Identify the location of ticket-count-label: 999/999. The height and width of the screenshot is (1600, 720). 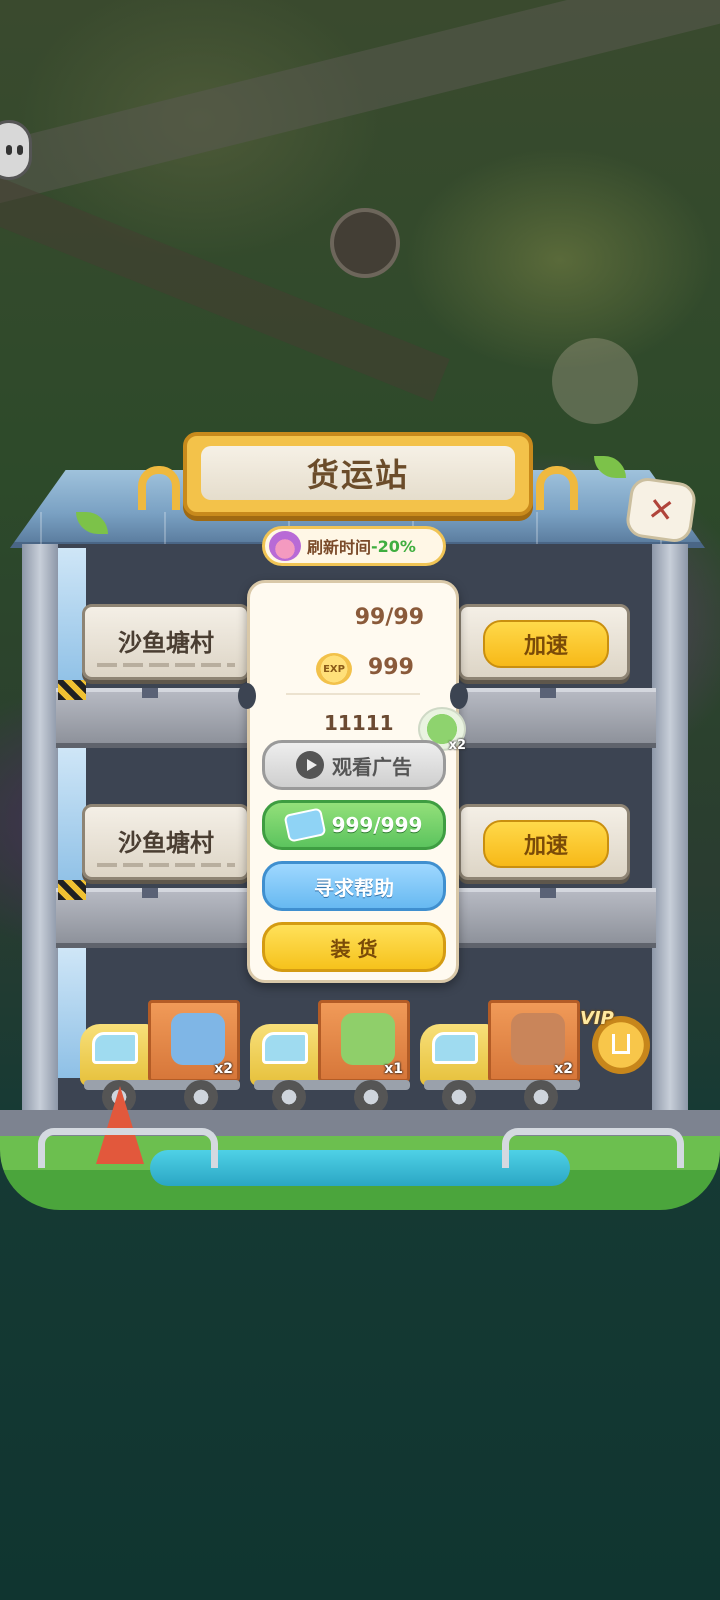
(377, 825).